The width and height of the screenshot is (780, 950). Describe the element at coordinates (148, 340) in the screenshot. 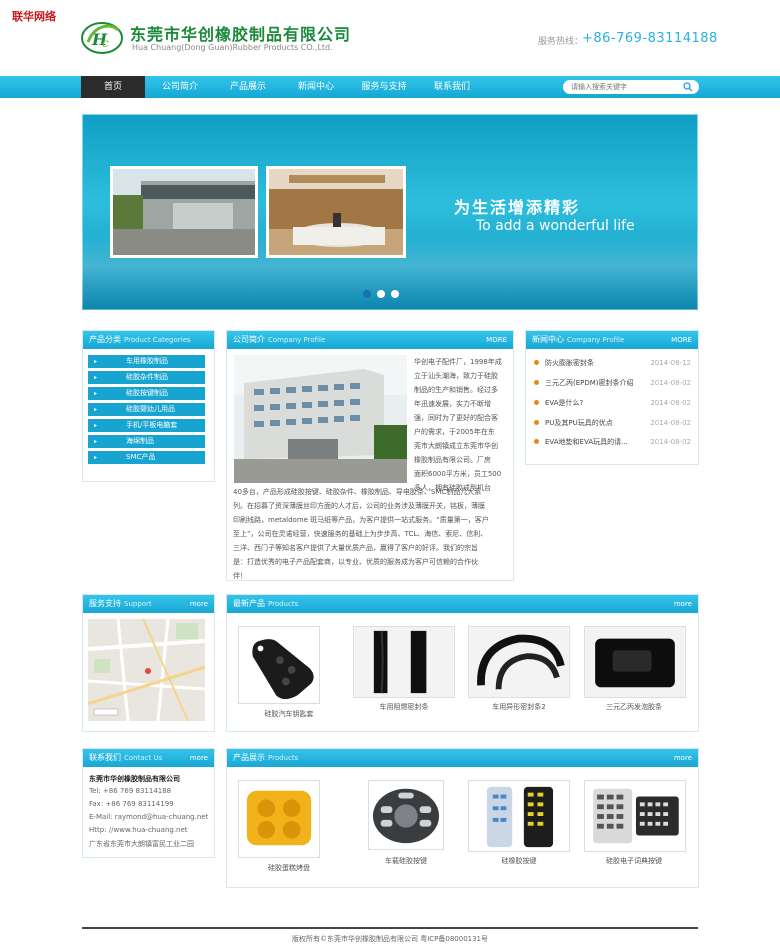

I see `categories-title: 产品分类 Product Categories` at that location.